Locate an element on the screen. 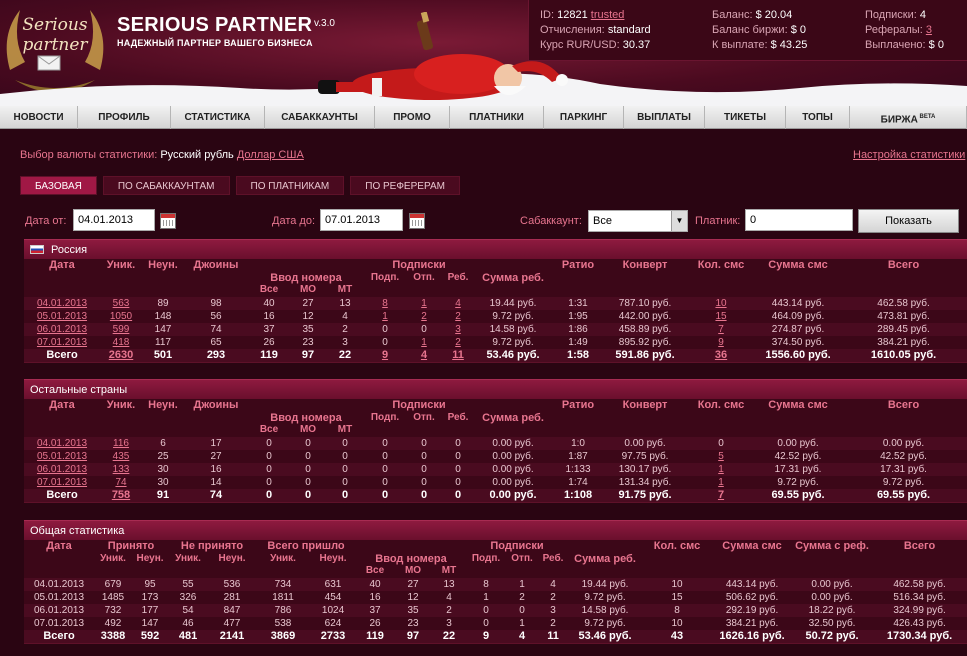 The image size is (967, 656). cell-link: 435 is located at coordinates (121, 456).